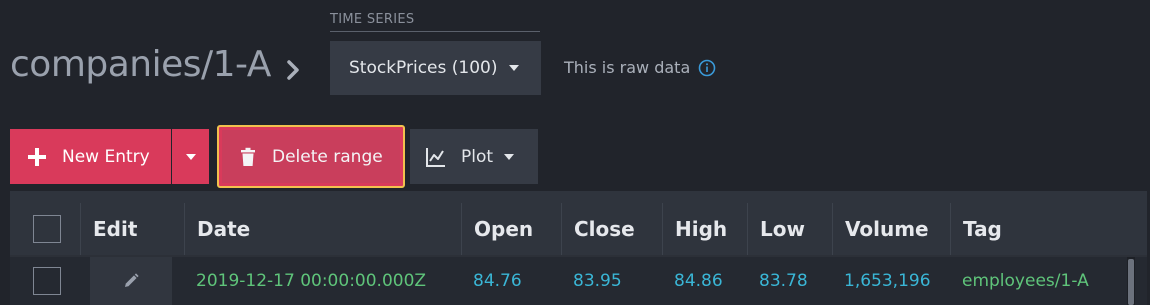 The image size is (1150, 305). What do you see at coordinates (611, 229) in the screenshot?
I see `column-header-close: Close` at bounding box center [611, 229].